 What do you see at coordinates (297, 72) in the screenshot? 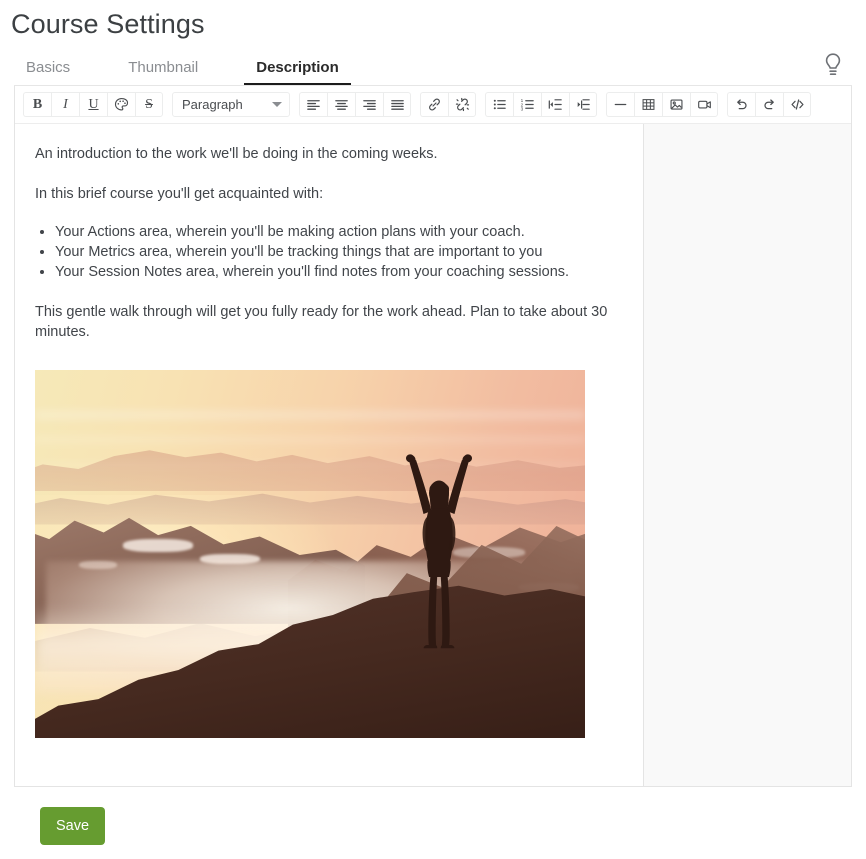
I see `tab-description: Description` at bounding box center [297, 72].